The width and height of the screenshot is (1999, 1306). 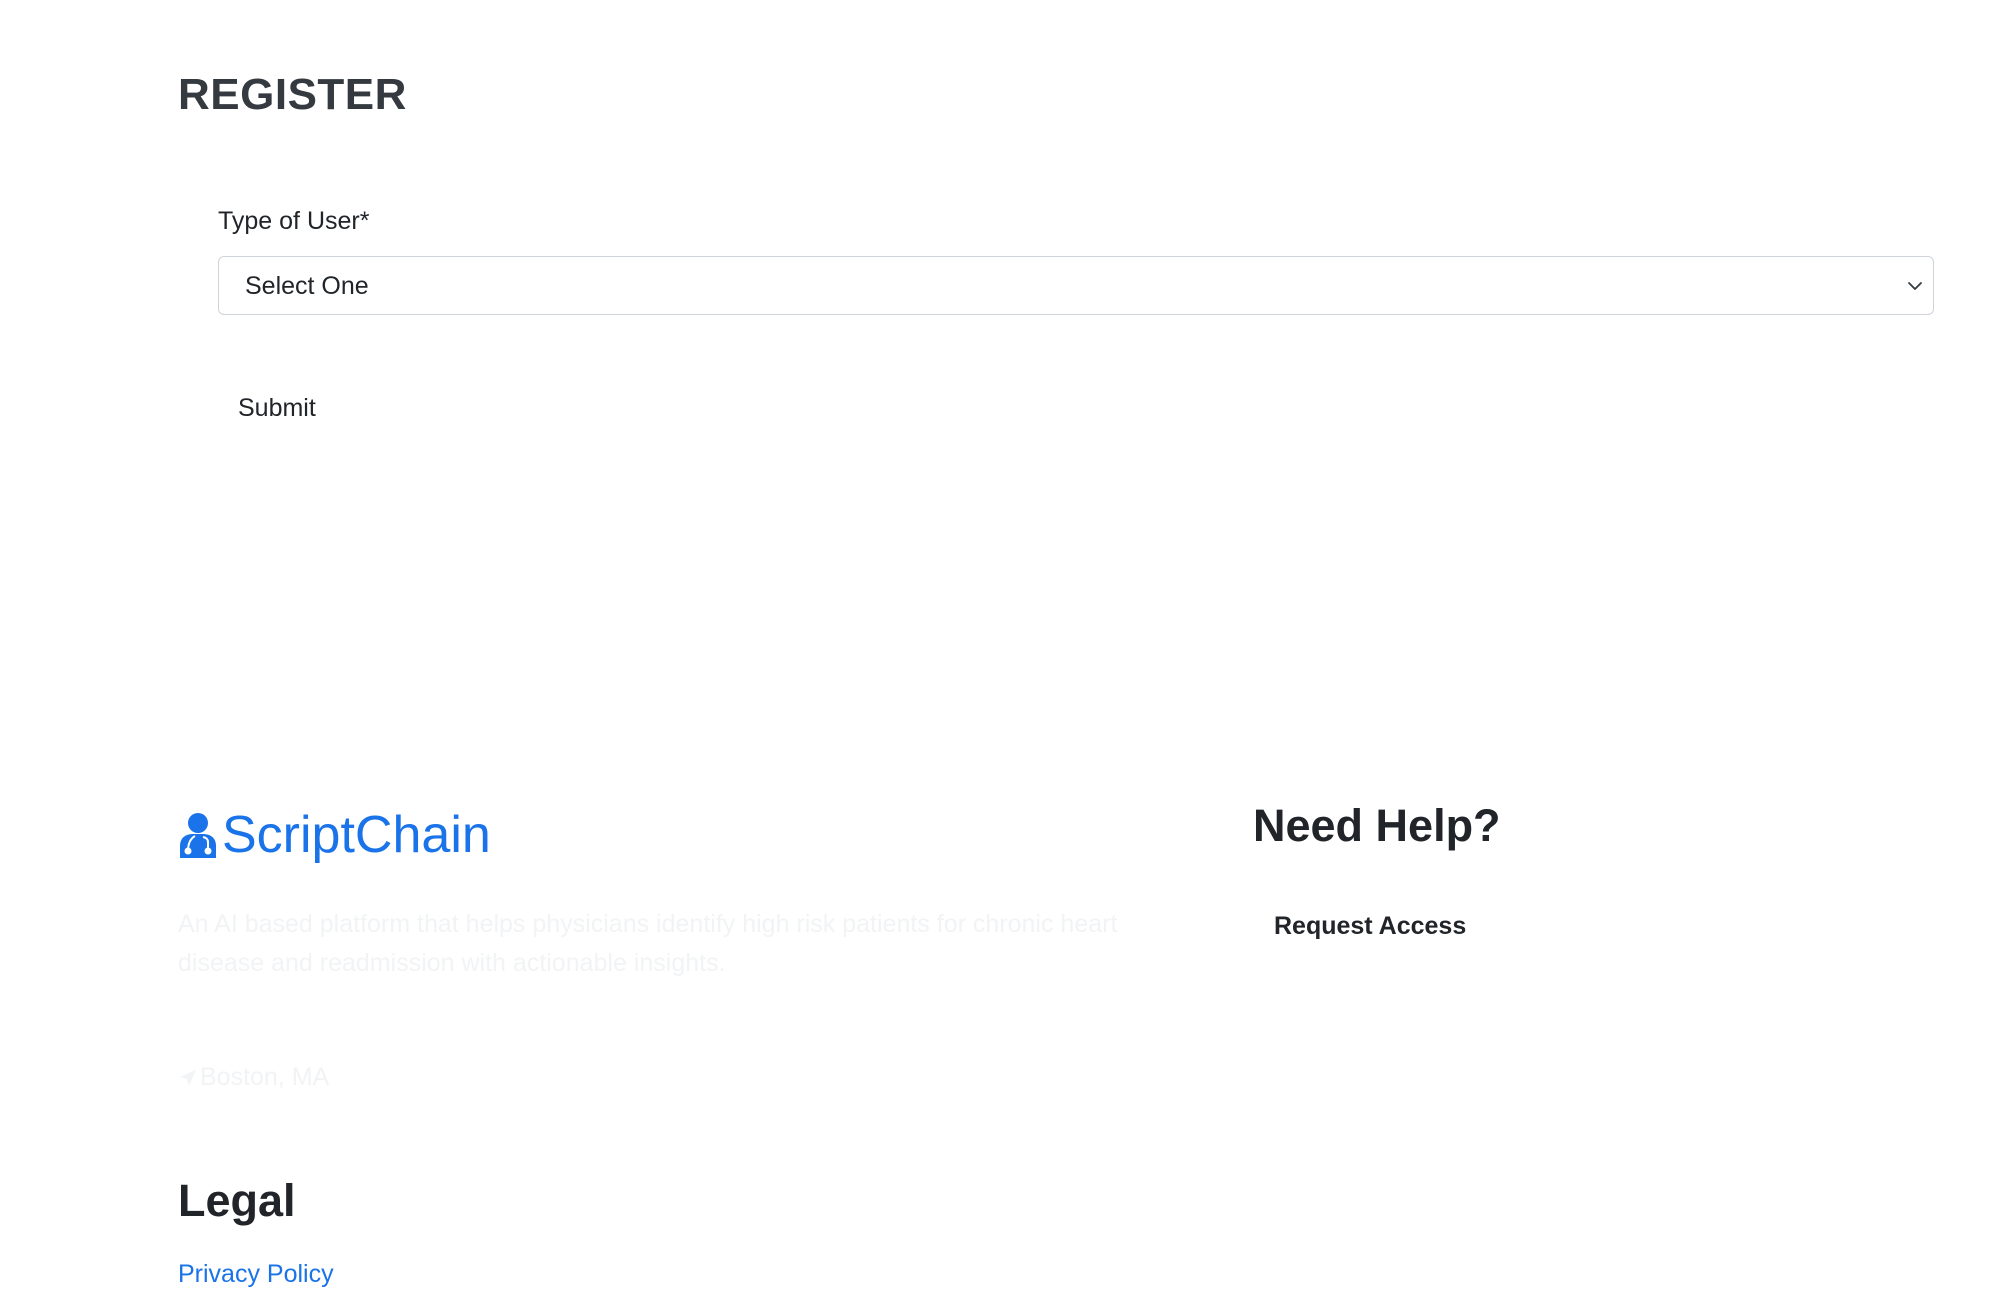 I want to click on user-type-label: Type of User*, so click(x=294, y=221).